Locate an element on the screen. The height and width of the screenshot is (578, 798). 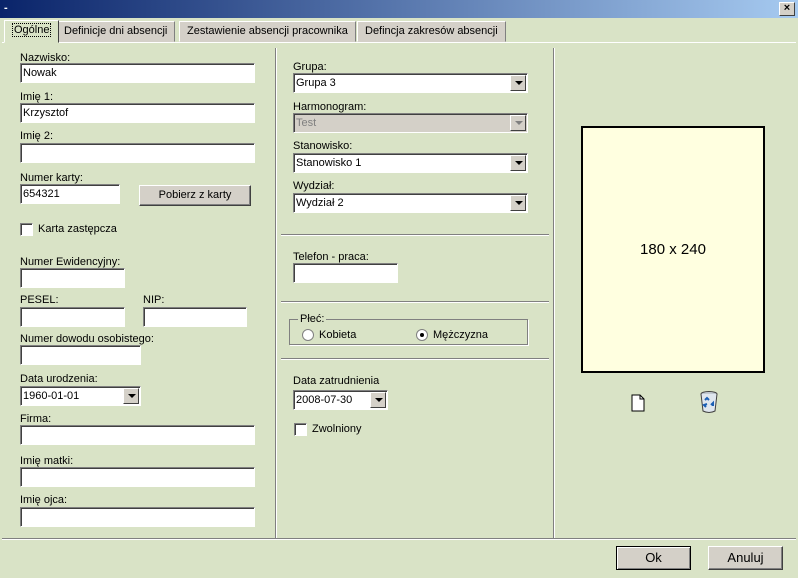
harmonogram-value: Test is located at coordinates (306, 123).